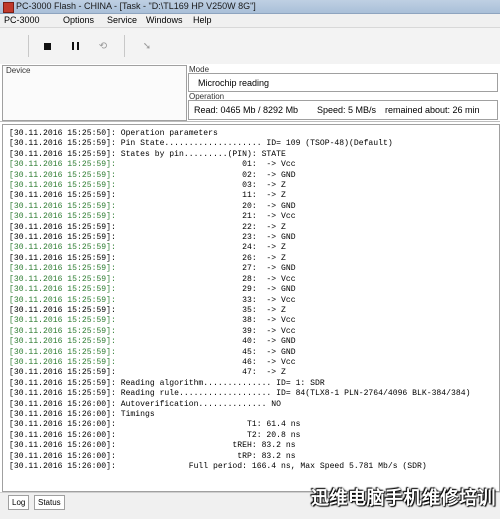  I want to click on log-message: tRP: 83.2 ns, so click(205, 456).